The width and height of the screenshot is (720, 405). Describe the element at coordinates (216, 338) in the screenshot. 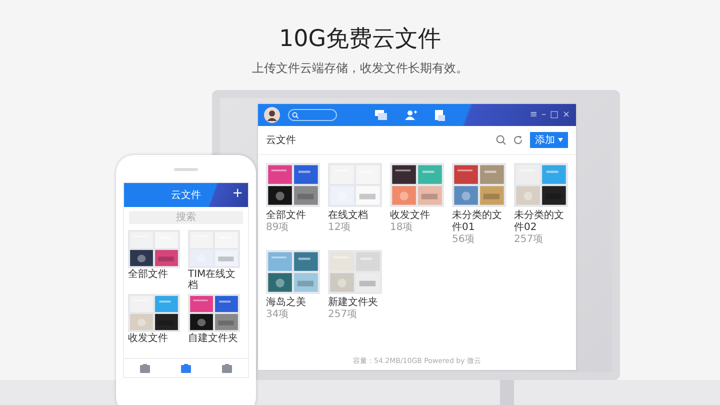

I see `folder-name: 自建文件夹` at that location.